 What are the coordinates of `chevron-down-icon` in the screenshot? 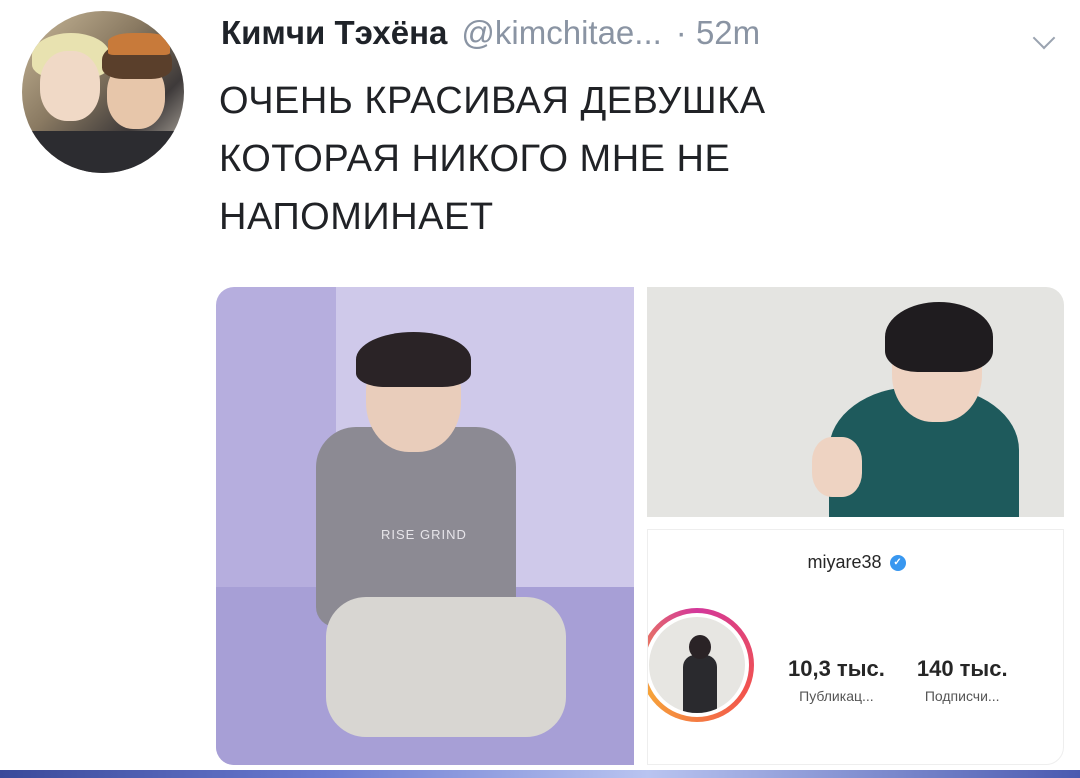 It's located at (1044, 38).